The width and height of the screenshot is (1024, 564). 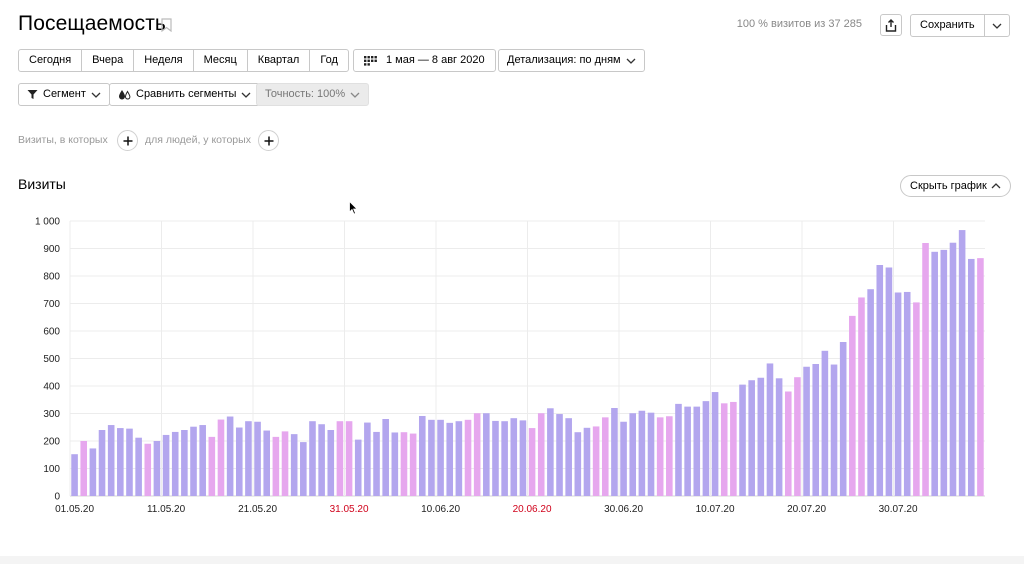 I want to click on add-people-condition-button, so click(x=268, y=140).